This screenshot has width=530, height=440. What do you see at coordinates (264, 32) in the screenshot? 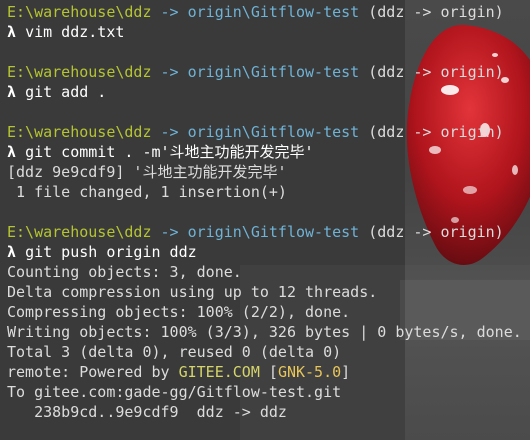
I see `command-line: λ vim ddz.txt` at bounding box center [264, 32].